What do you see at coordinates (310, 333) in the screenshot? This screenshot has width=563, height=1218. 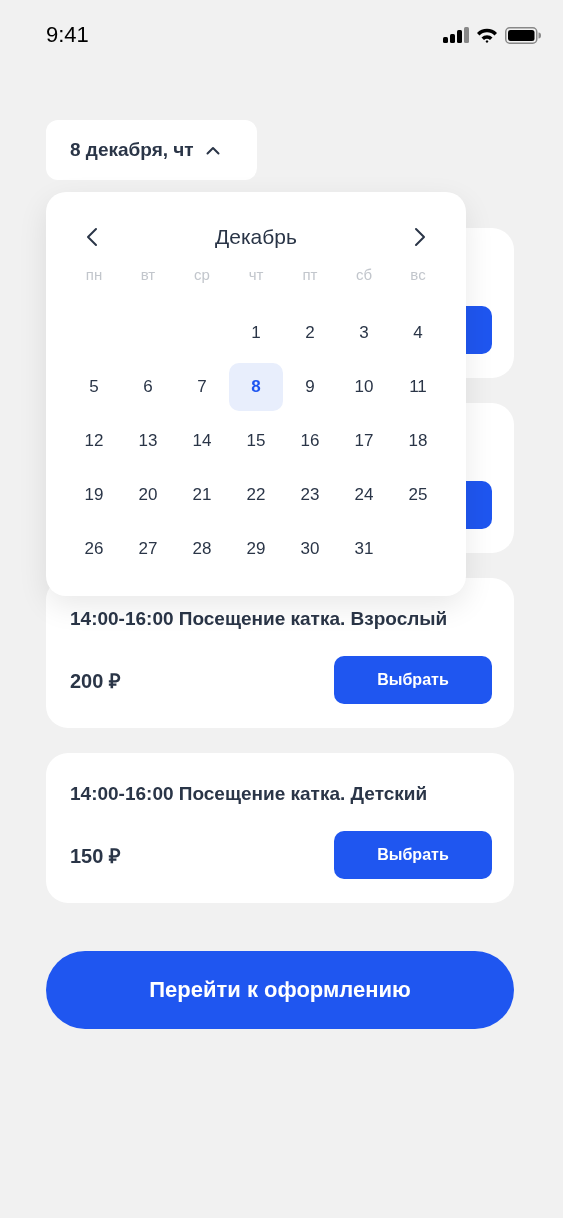 I see `calendar-day: 2` at bounding box center [310, 333].